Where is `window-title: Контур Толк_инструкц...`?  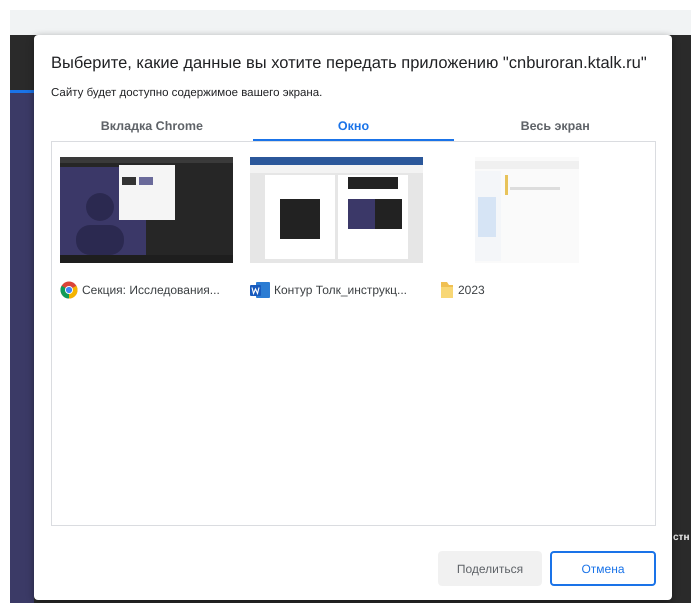 window-title: Контур Толк_инструкц... is located at coordinates (341, 290).